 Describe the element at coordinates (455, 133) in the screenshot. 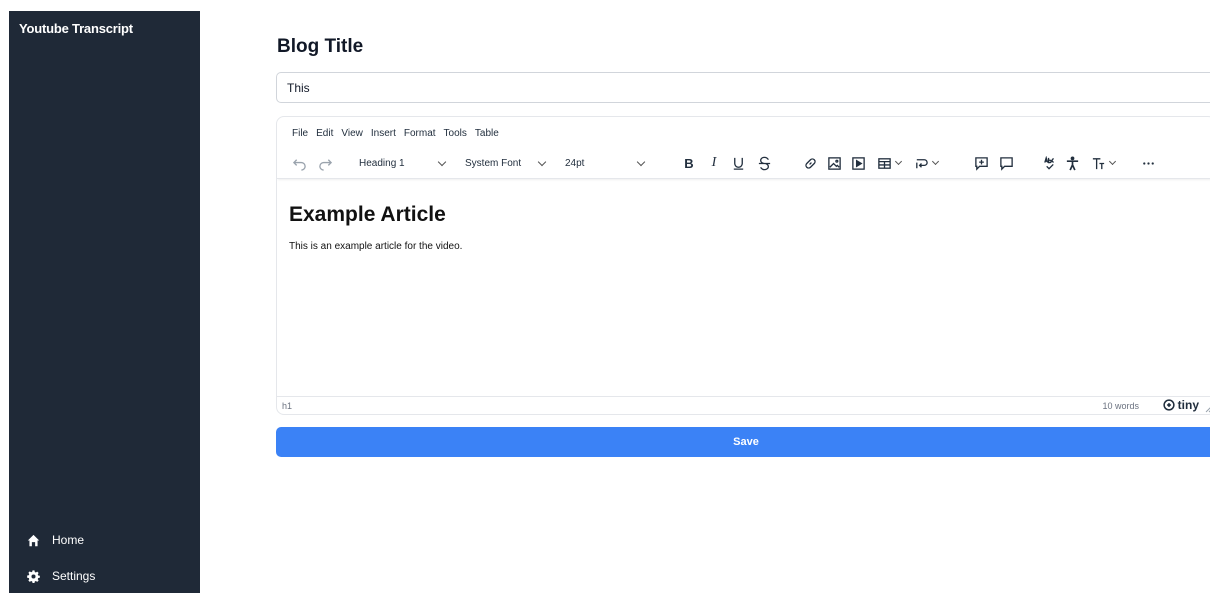

I see `menu-tools: Tools` at that location.